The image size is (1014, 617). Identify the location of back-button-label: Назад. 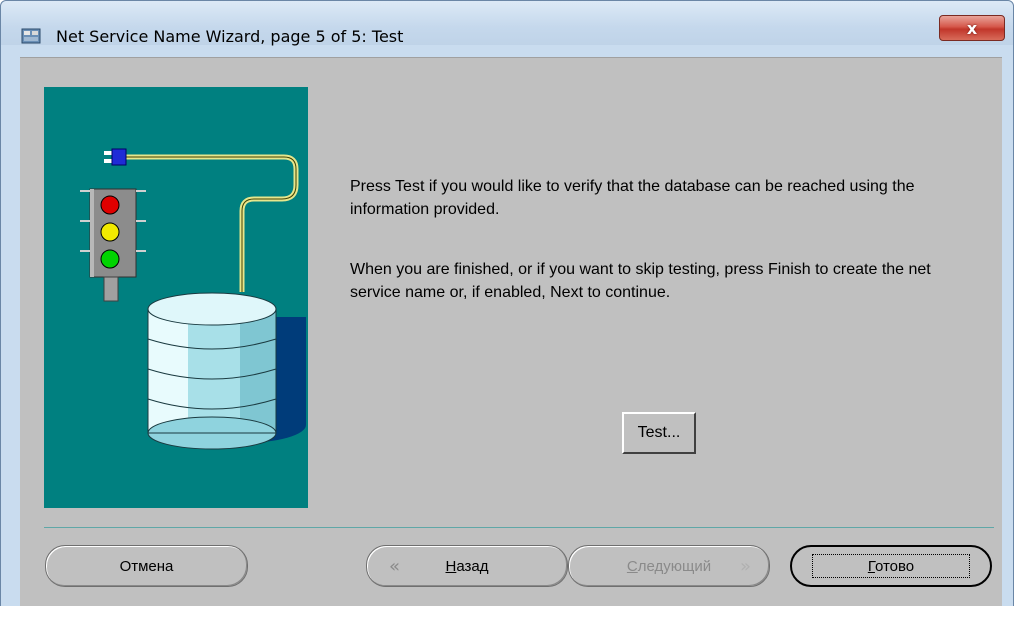
(467, 566).